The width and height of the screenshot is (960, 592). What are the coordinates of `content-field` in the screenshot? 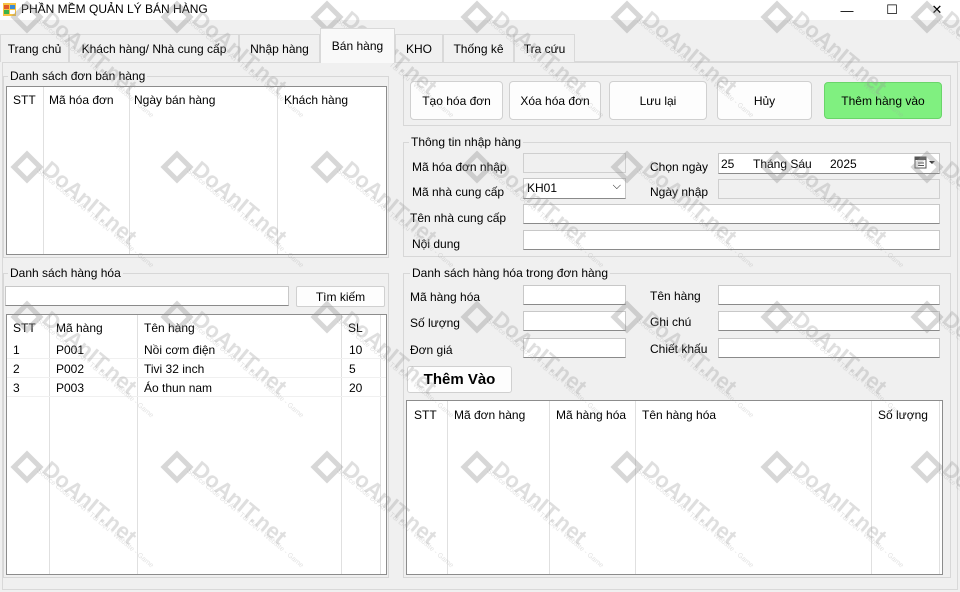 It's located at (731, 240).